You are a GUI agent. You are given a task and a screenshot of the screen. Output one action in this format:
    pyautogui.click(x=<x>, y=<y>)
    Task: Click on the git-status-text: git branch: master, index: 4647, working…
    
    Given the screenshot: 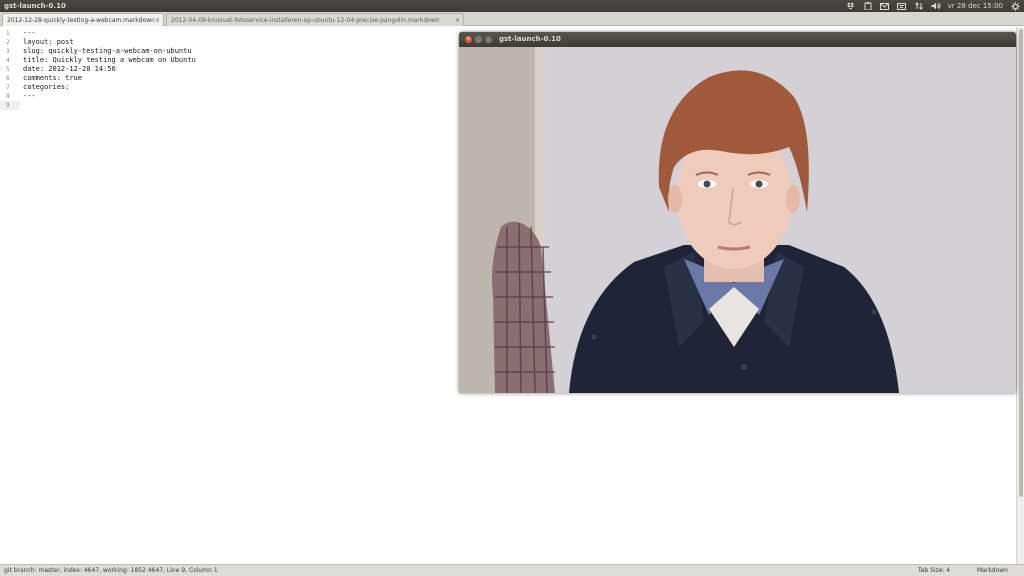 What is the action you would take?
    pyautogui.click(x=111, y=570)
    